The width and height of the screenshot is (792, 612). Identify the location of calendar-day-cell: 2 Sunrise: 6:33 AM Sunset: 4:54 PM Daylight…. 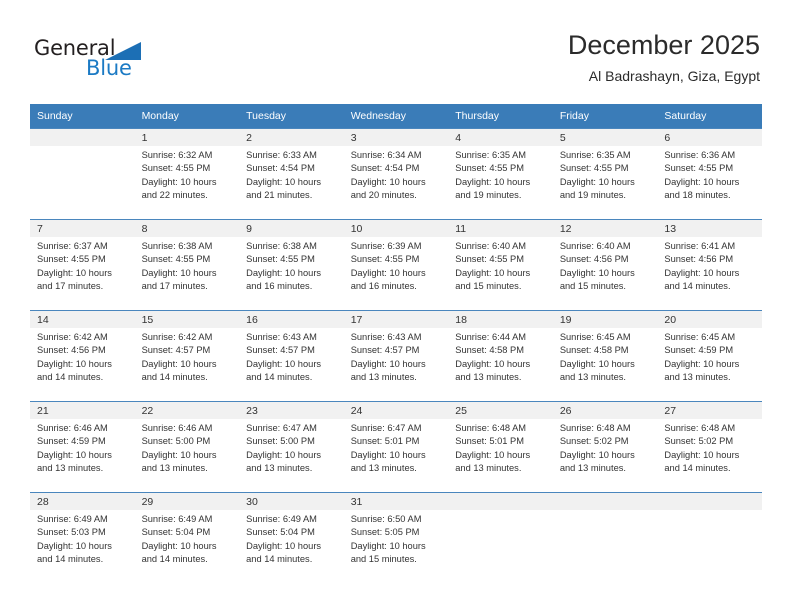
(291, 174).